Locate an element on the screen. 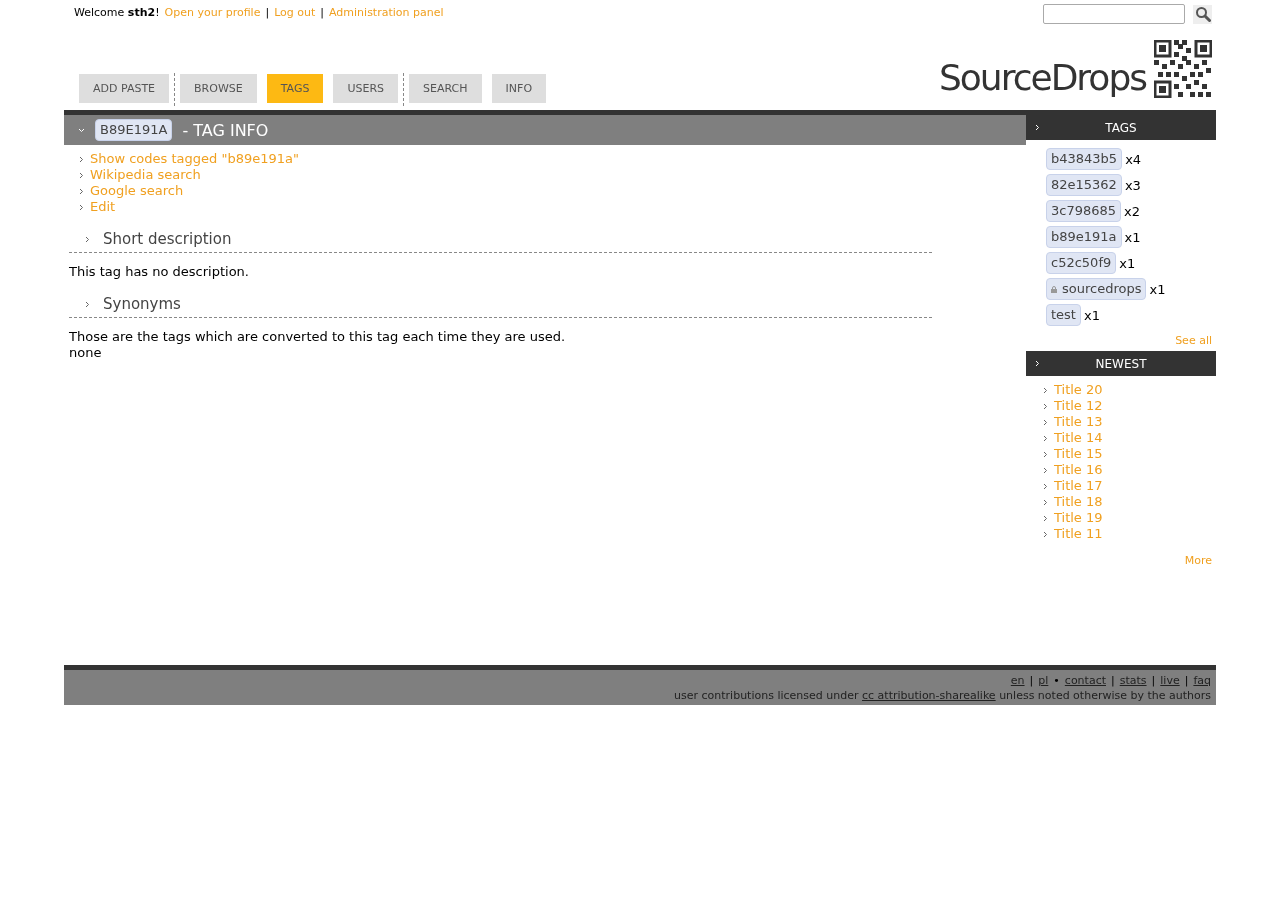  tag-label: b89e191a is located at coordinates (1084, 237).